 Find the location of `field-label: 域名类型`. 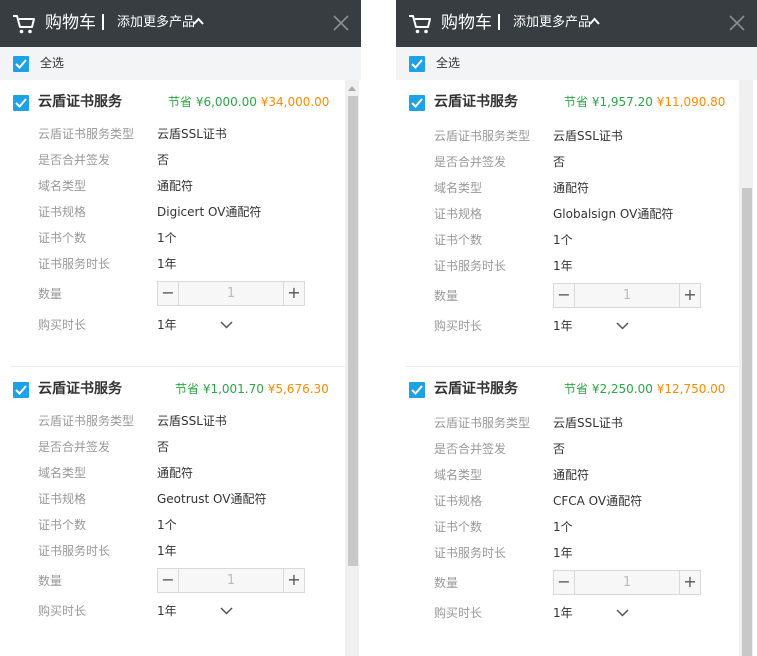

field-label: 域名类型 is located at coordinates (458, 188).